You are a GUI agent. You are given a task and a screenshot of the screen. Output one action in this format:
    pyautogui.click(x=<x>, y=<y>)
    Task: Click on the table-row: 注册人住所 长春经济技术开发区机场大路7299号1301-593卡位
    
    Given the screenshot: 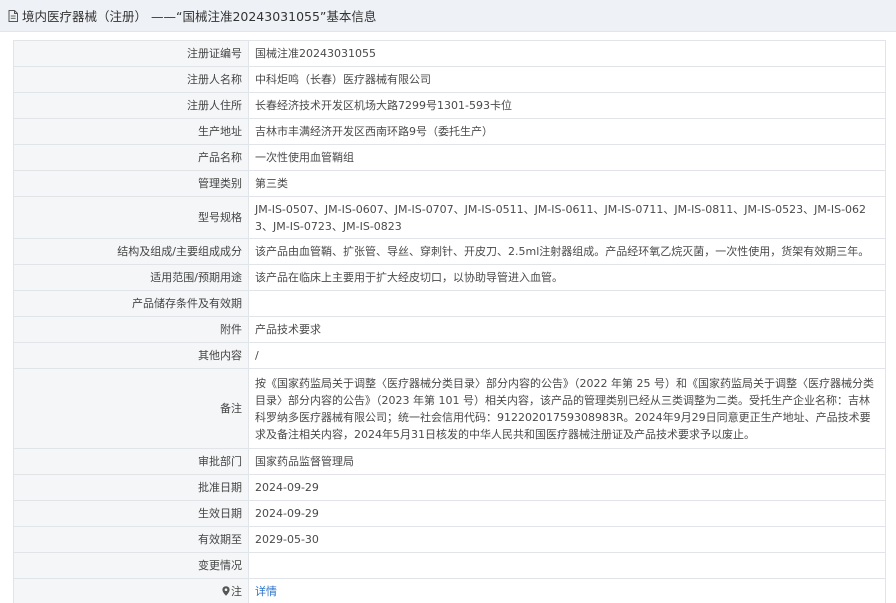 What is the action you would take?
    pyautogui.click(x=449, y=105)
    